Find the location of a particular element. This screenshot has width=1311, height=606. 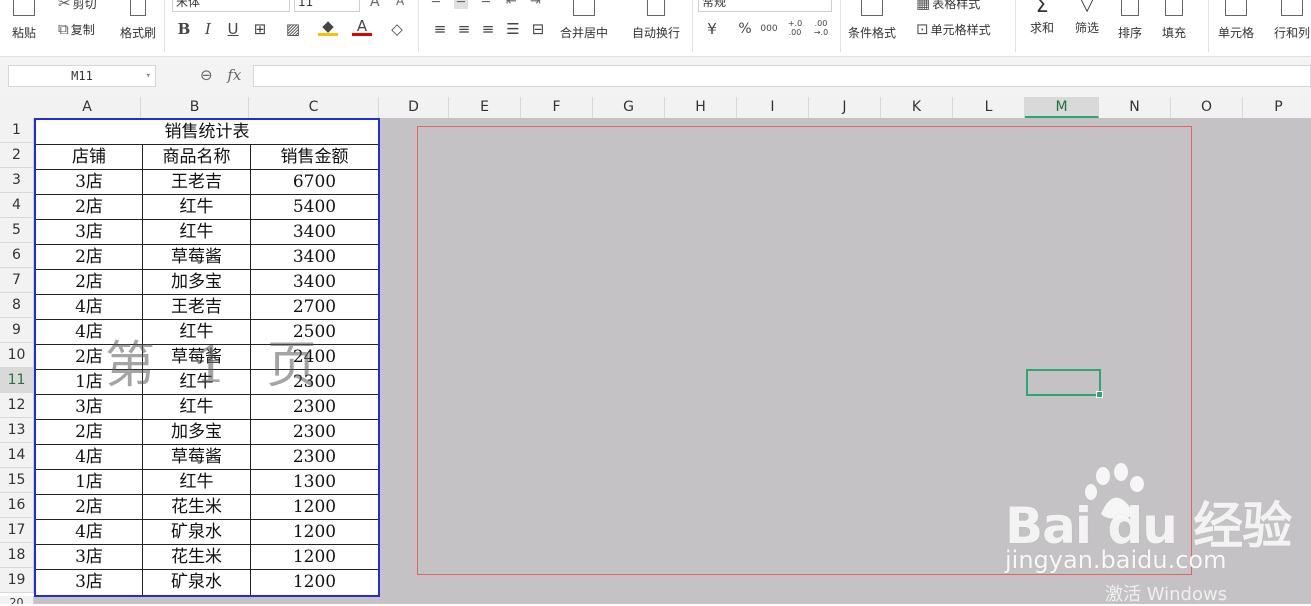

column-header-h: H is located at coordinates (701, 107).